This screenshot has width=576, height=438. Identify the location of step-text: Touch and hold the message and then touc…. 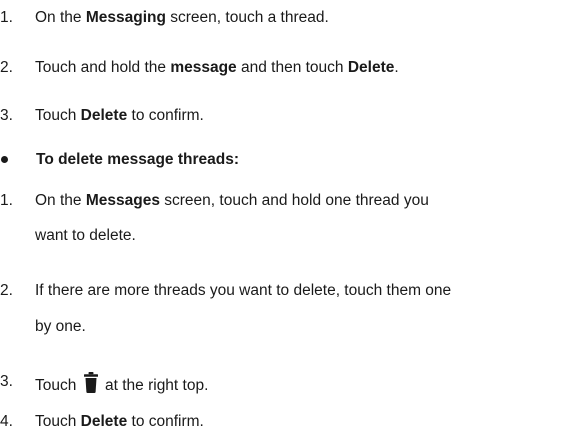
(217, 67).